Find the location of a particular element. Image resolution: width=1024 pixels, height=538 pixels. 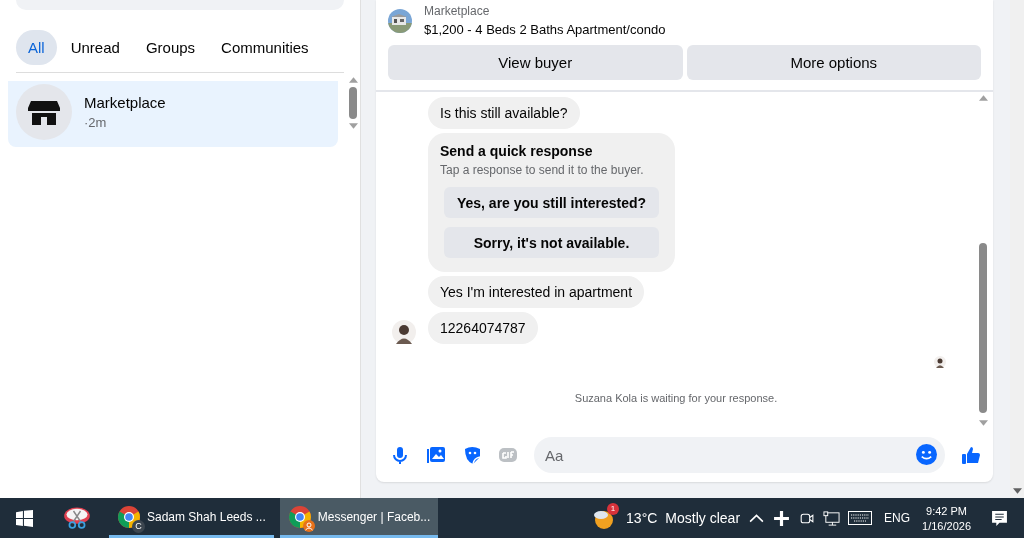

waiting-status: Suzana Kola is waiting for your response. is located at coordinates (676, 398).